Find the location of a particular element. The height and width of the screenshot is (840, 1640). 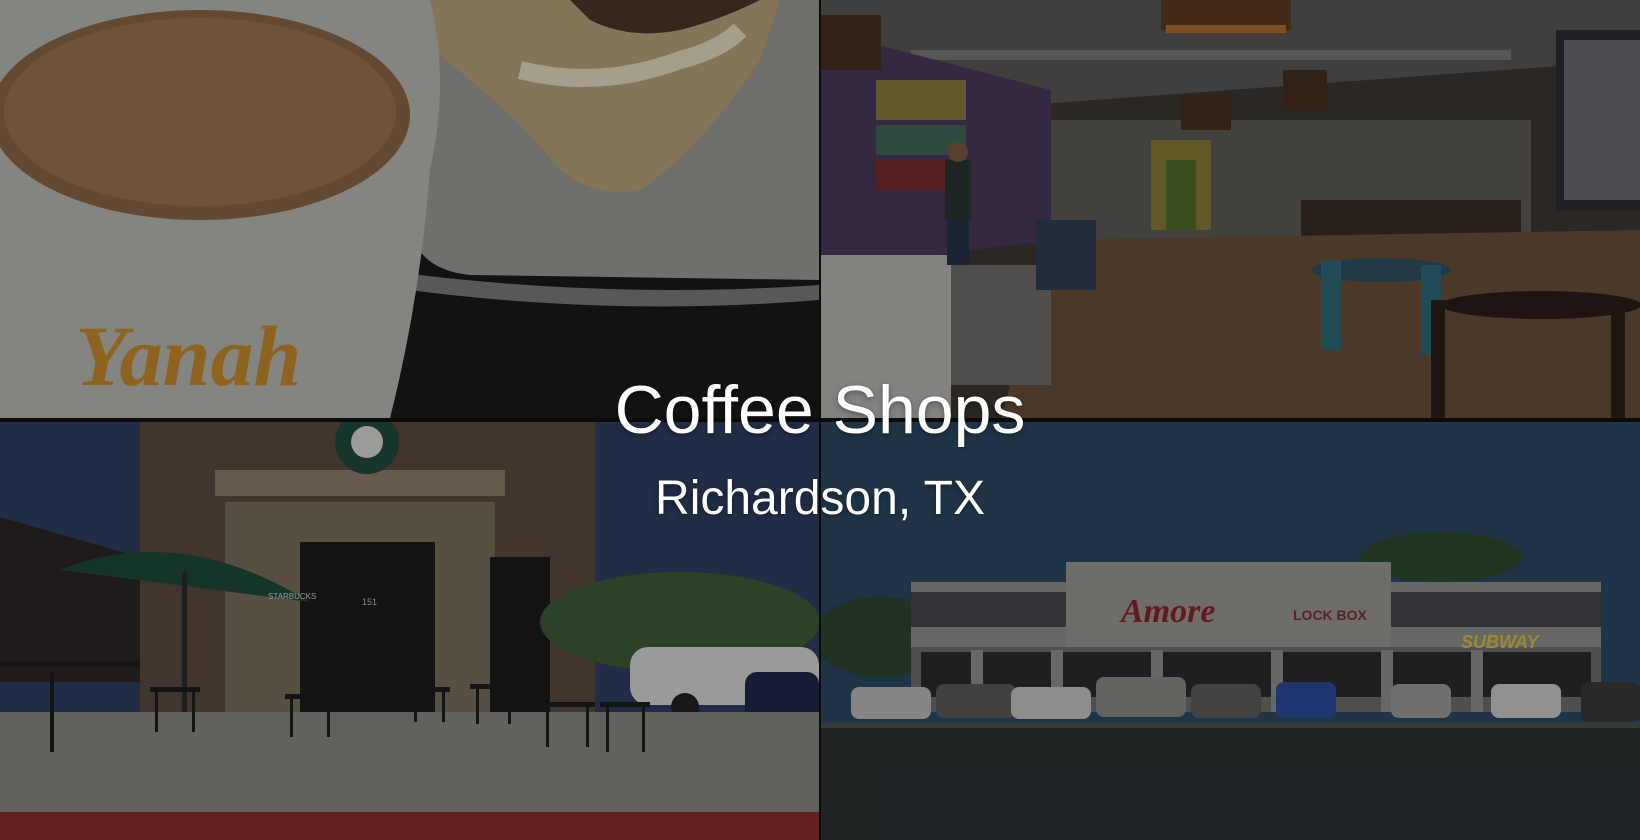

amore-sign: Amore is located at coordinates (1167, 611).